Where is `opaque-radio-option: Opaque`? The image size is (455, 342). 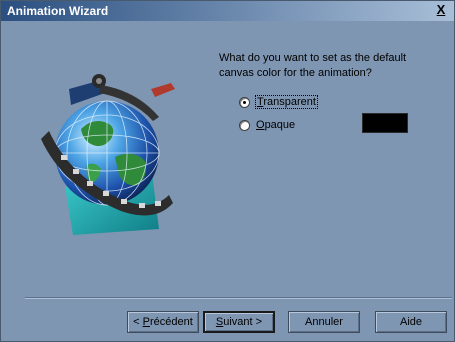 opaque-radio-option: Opaque is located at coordinates (267, 125).